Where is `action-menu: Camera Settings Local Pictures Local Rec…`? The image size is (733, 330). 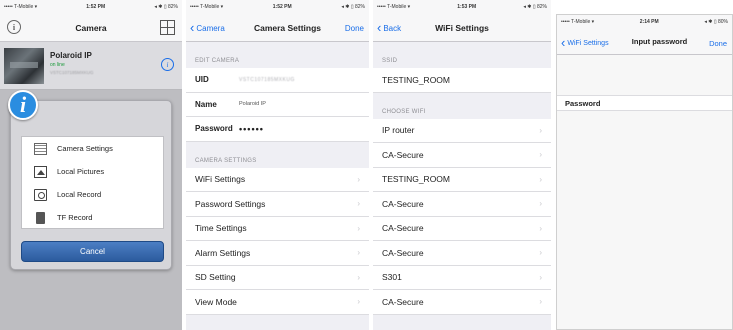 action-menu: Camera Settings Local Pictures Local Rec… is located at coordinates (92, 182).